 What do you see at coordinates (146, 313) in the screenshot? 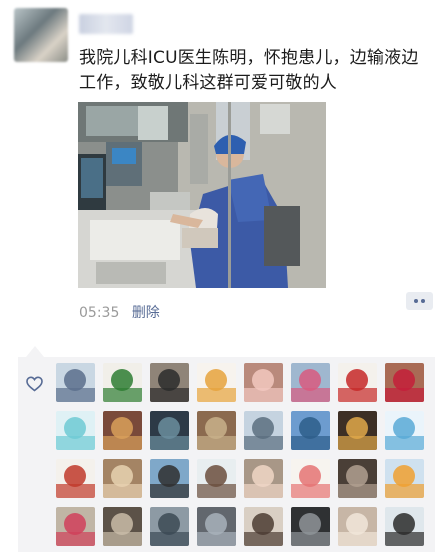
I see `delete-link: 删除` at bounding box center [146, 313].